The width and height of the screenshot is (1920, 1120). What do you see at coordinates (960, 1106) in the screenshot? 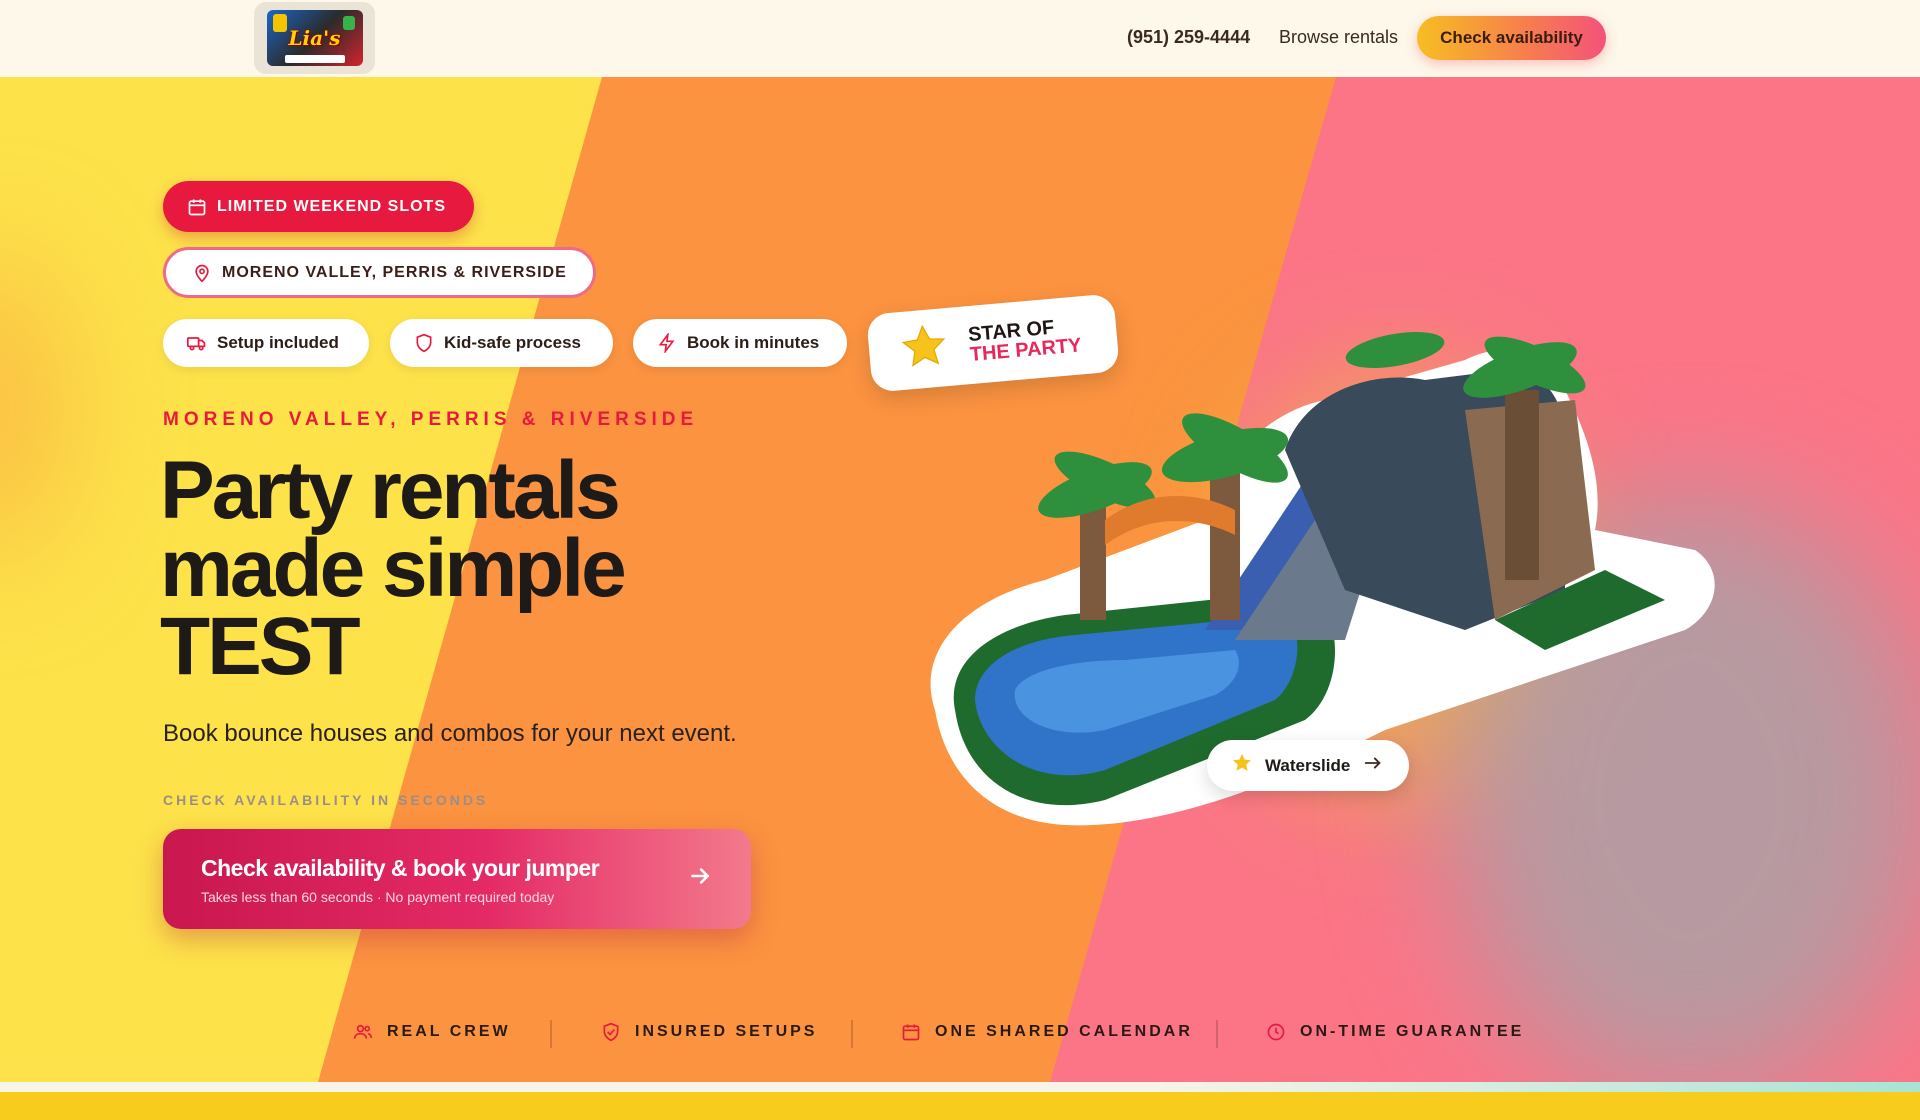
I see `next-section-top` at bounding box center [960, 1106].